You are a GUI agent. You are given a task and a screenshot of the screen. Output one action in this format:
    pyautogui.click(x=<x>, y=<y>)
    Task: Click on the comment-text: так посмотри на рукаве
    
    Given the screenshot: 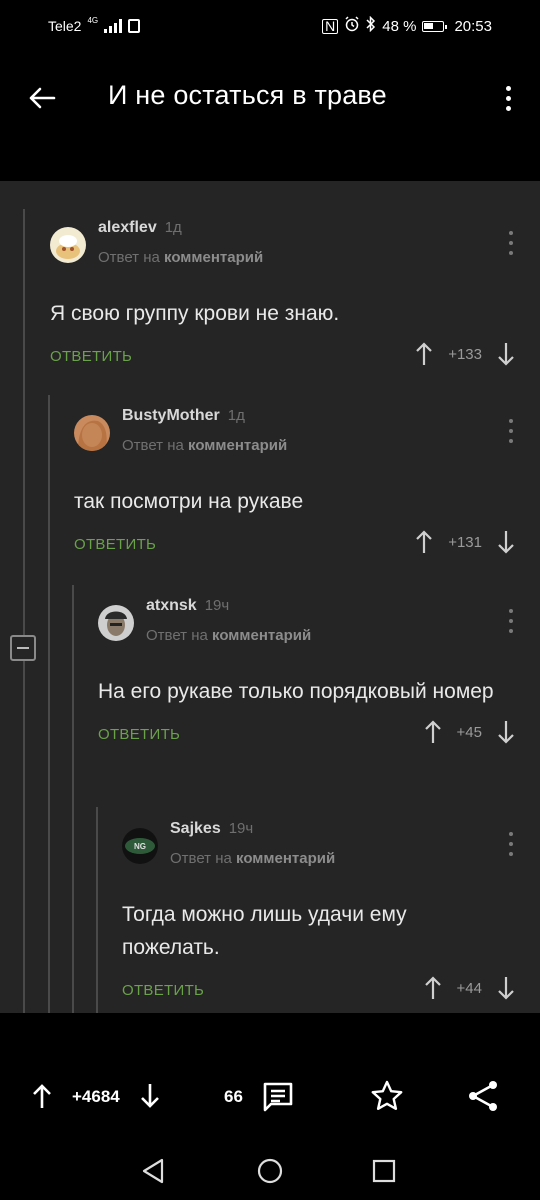 What is the action you would take?
    pyautogui.click(x=189, y=501)
    